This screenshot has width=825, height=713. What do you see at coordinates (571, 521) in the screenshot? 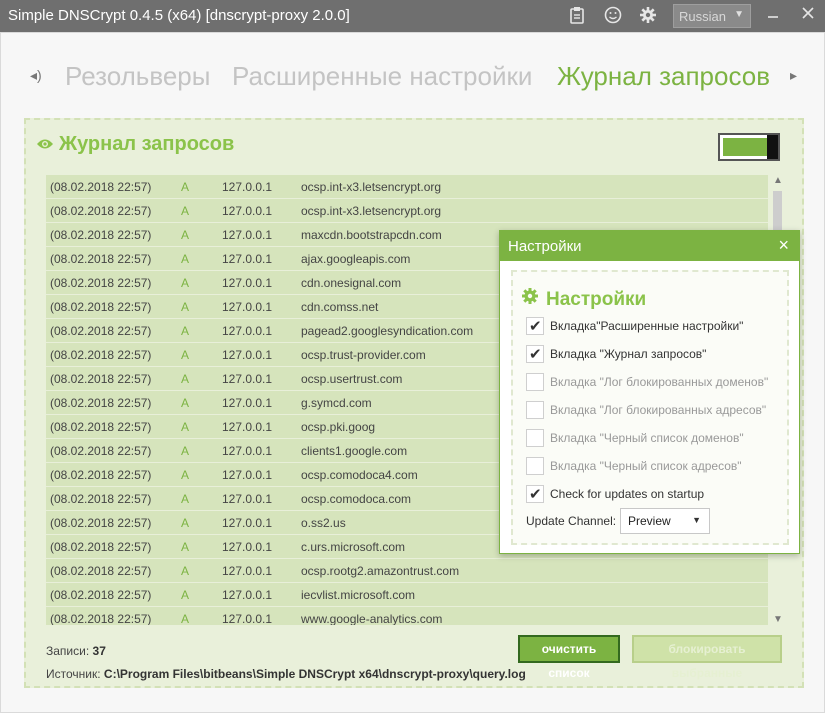
I see `update-channel-label: Update Channel:` at bounding box center [571, 521].